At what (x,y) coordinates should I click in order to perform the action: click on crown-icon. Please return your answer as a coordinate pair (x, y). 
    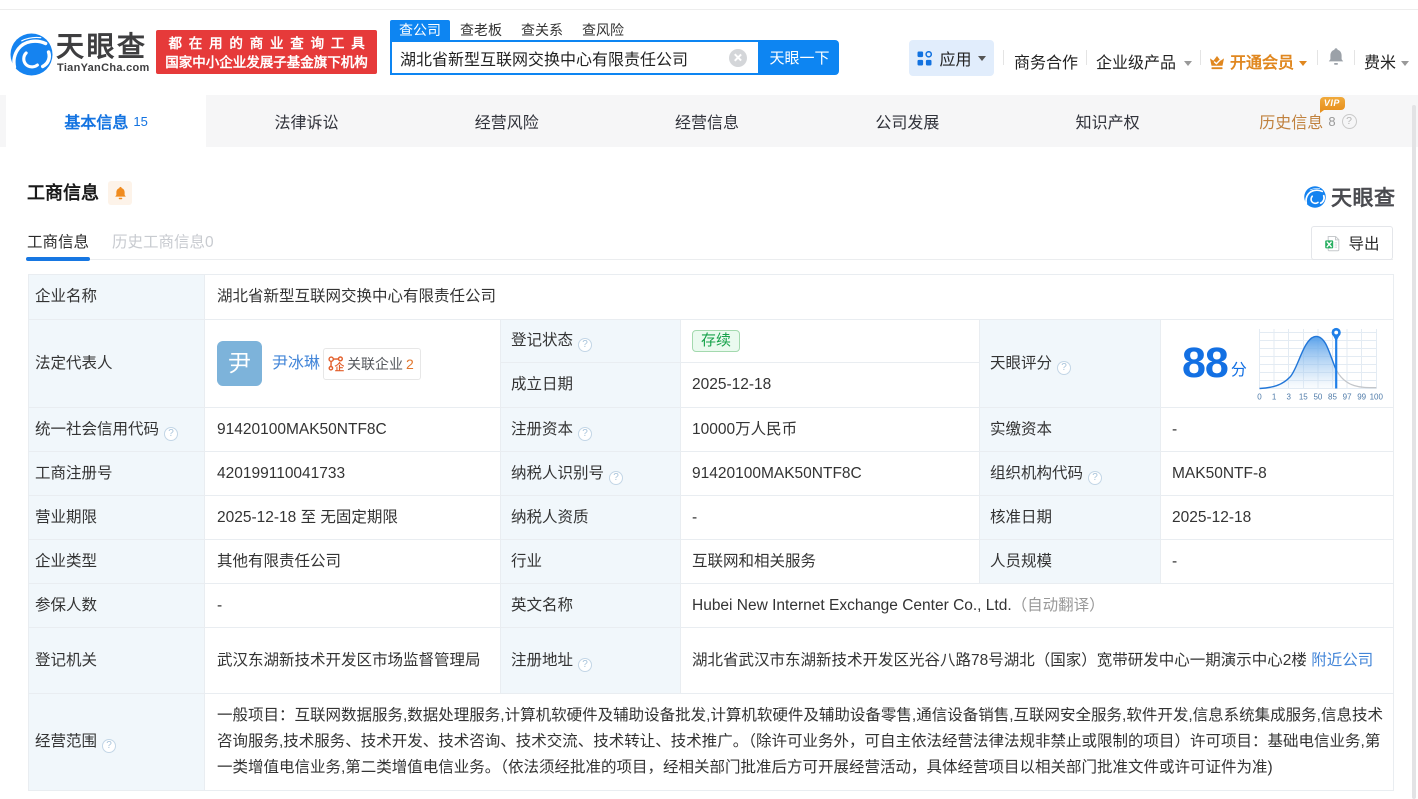
    Looking at the image, I should click on (1217, 63).